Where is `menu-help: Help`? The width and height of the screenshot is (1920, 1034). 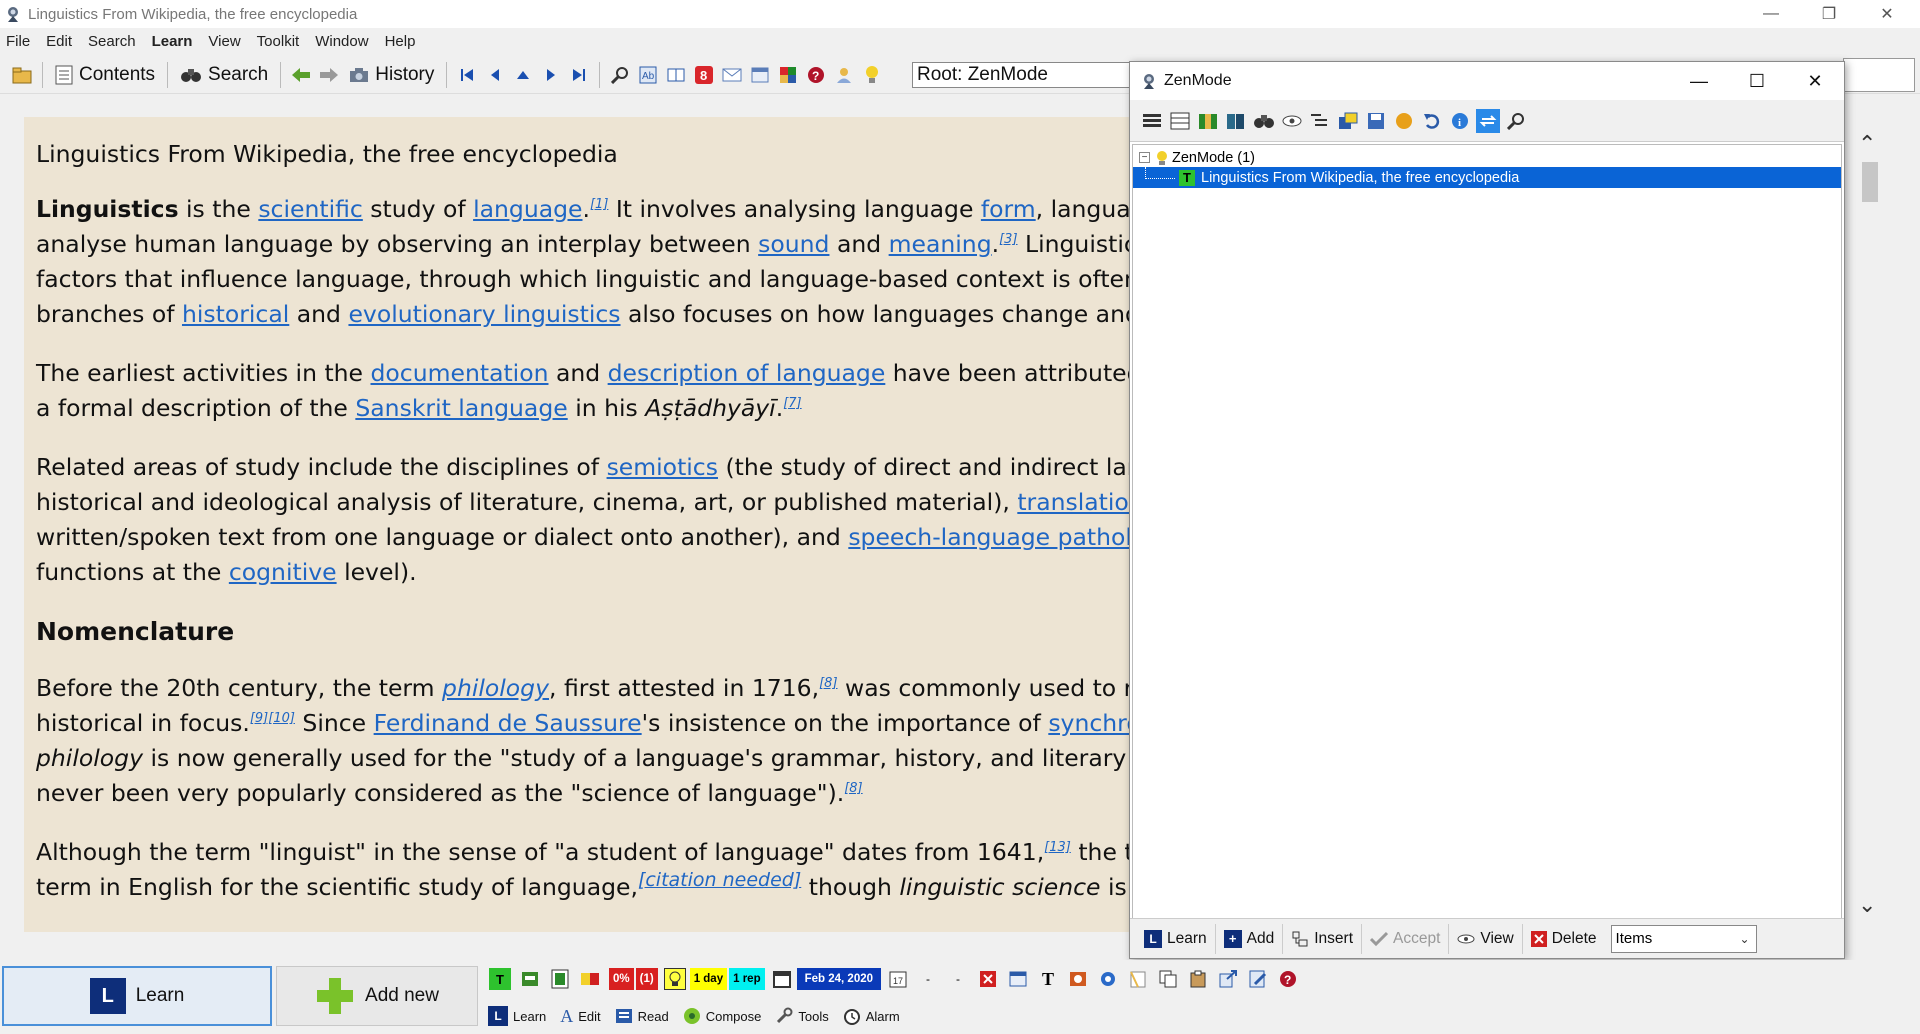 menu-help: Help is located at coordinates (400, 41).